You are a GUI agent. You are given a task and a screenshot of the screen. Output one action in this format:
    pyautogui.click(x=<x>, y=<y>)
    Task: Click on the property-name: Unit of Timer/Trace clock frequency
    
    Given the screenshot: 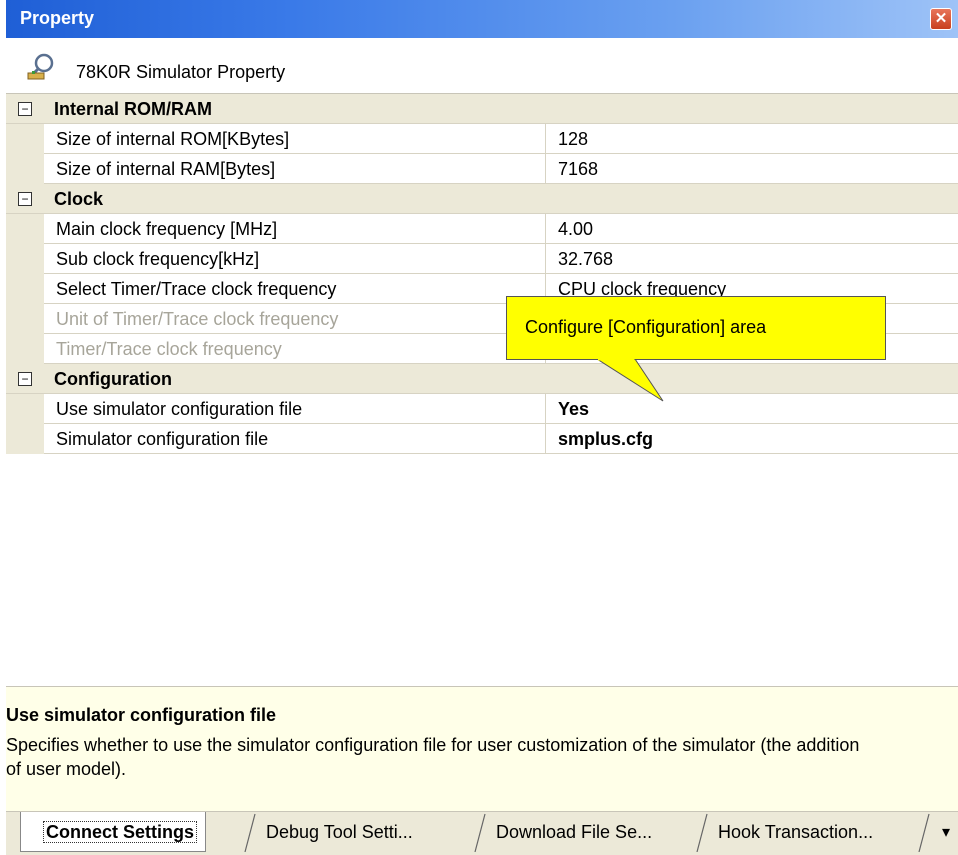 What is the action you would take?
    pyautogui.click(x=295, y=319)
    